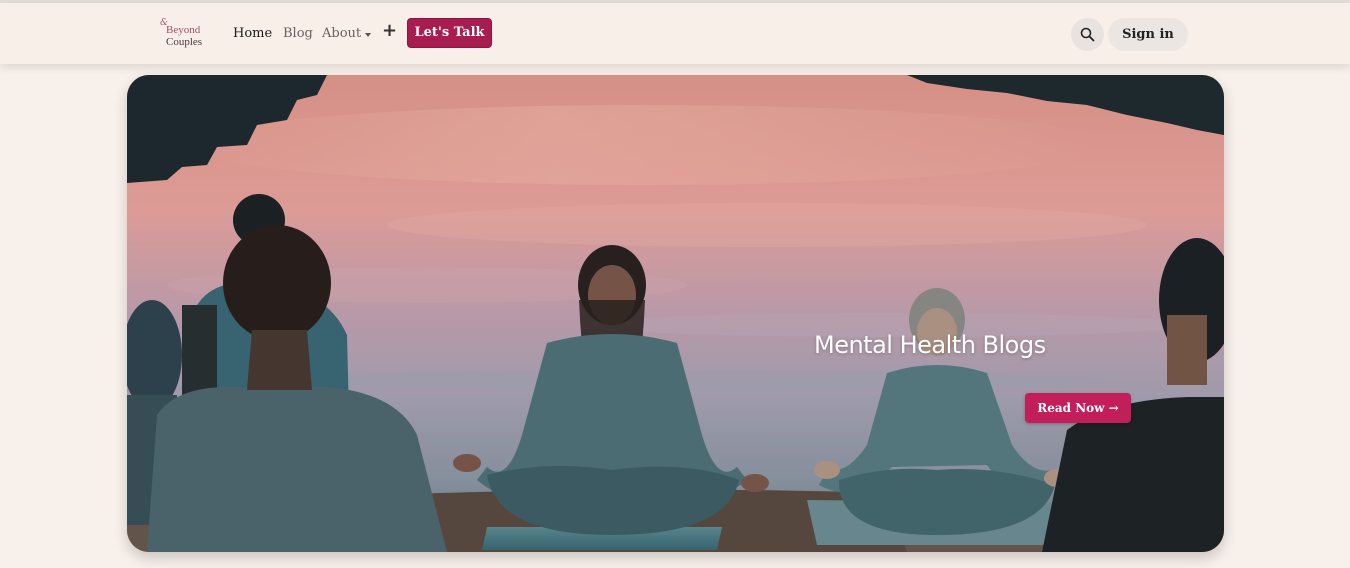 The height and width of the screenshot is (568, 1350). What do you see at coordinates (930, 345) in the screenshot?
I see `hero-title: Mental Health Blogs` at bounding box center [930, 345].